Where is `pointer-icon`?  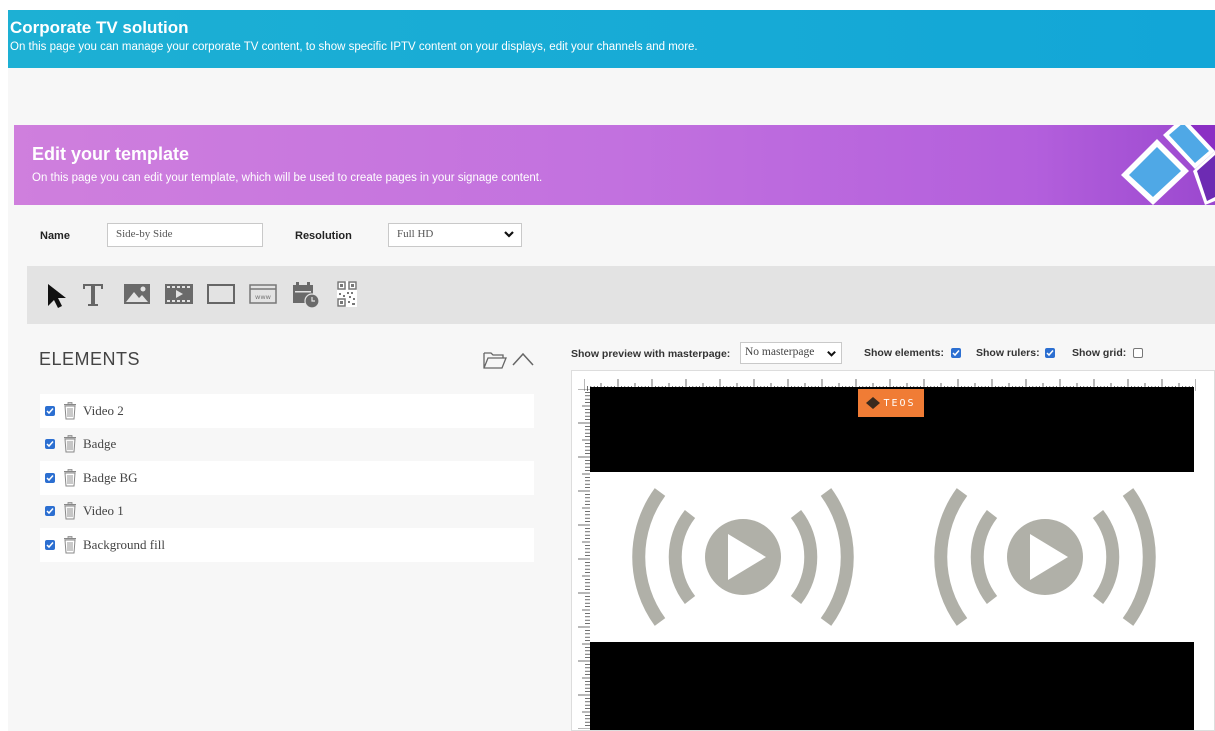
pointer-icon is located at coordinates (57, 296).